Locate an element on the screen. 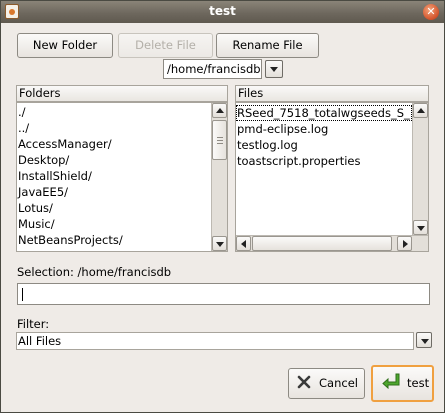 The height and width of the screenshot is (413, 445). ok-label: test is located at coordinates (418, 383).